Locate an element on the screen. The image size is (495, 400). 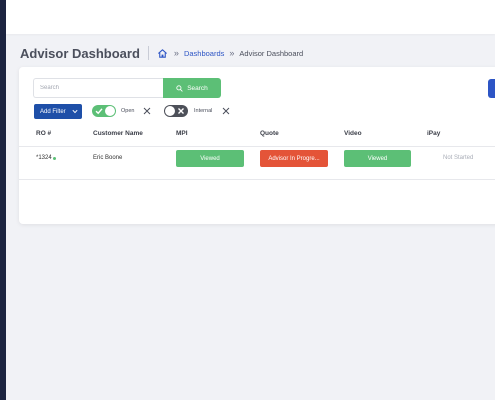
column-header-ro: RO # is located at coordinates (43, 133).